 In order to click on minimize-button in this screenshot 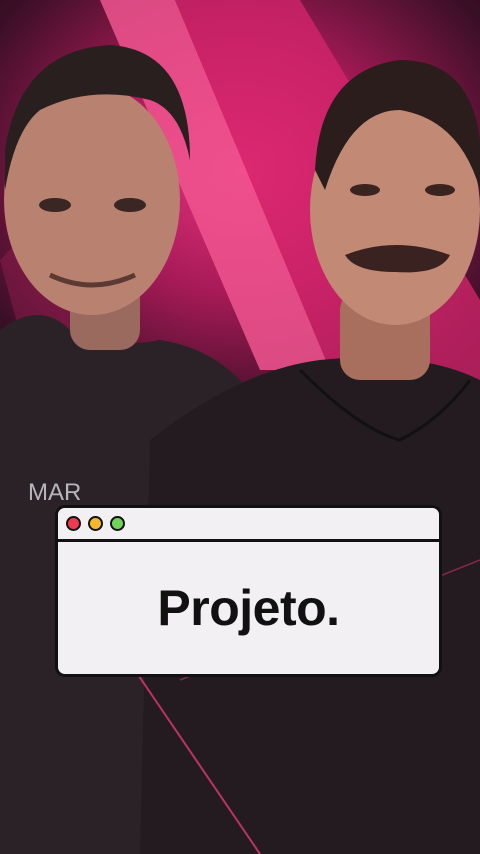, I will do `click(95, 523)`.